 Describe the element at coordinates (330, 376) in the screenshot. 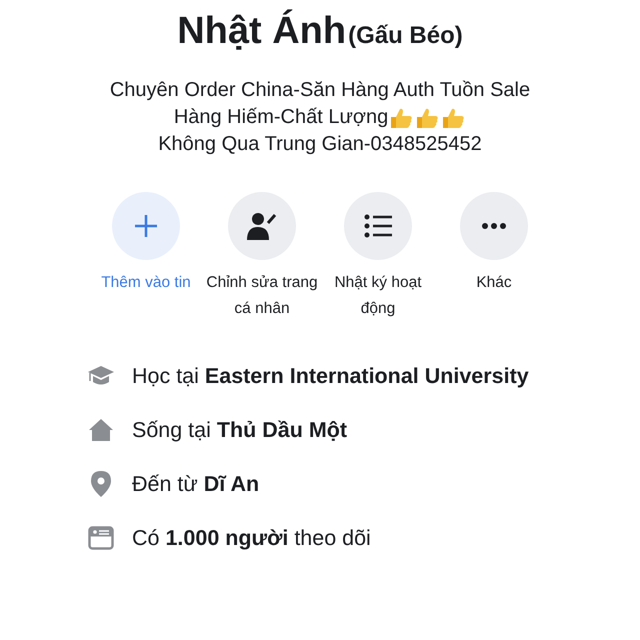

I see `profile-detail-text: Học tại Eastern International University` at that location.